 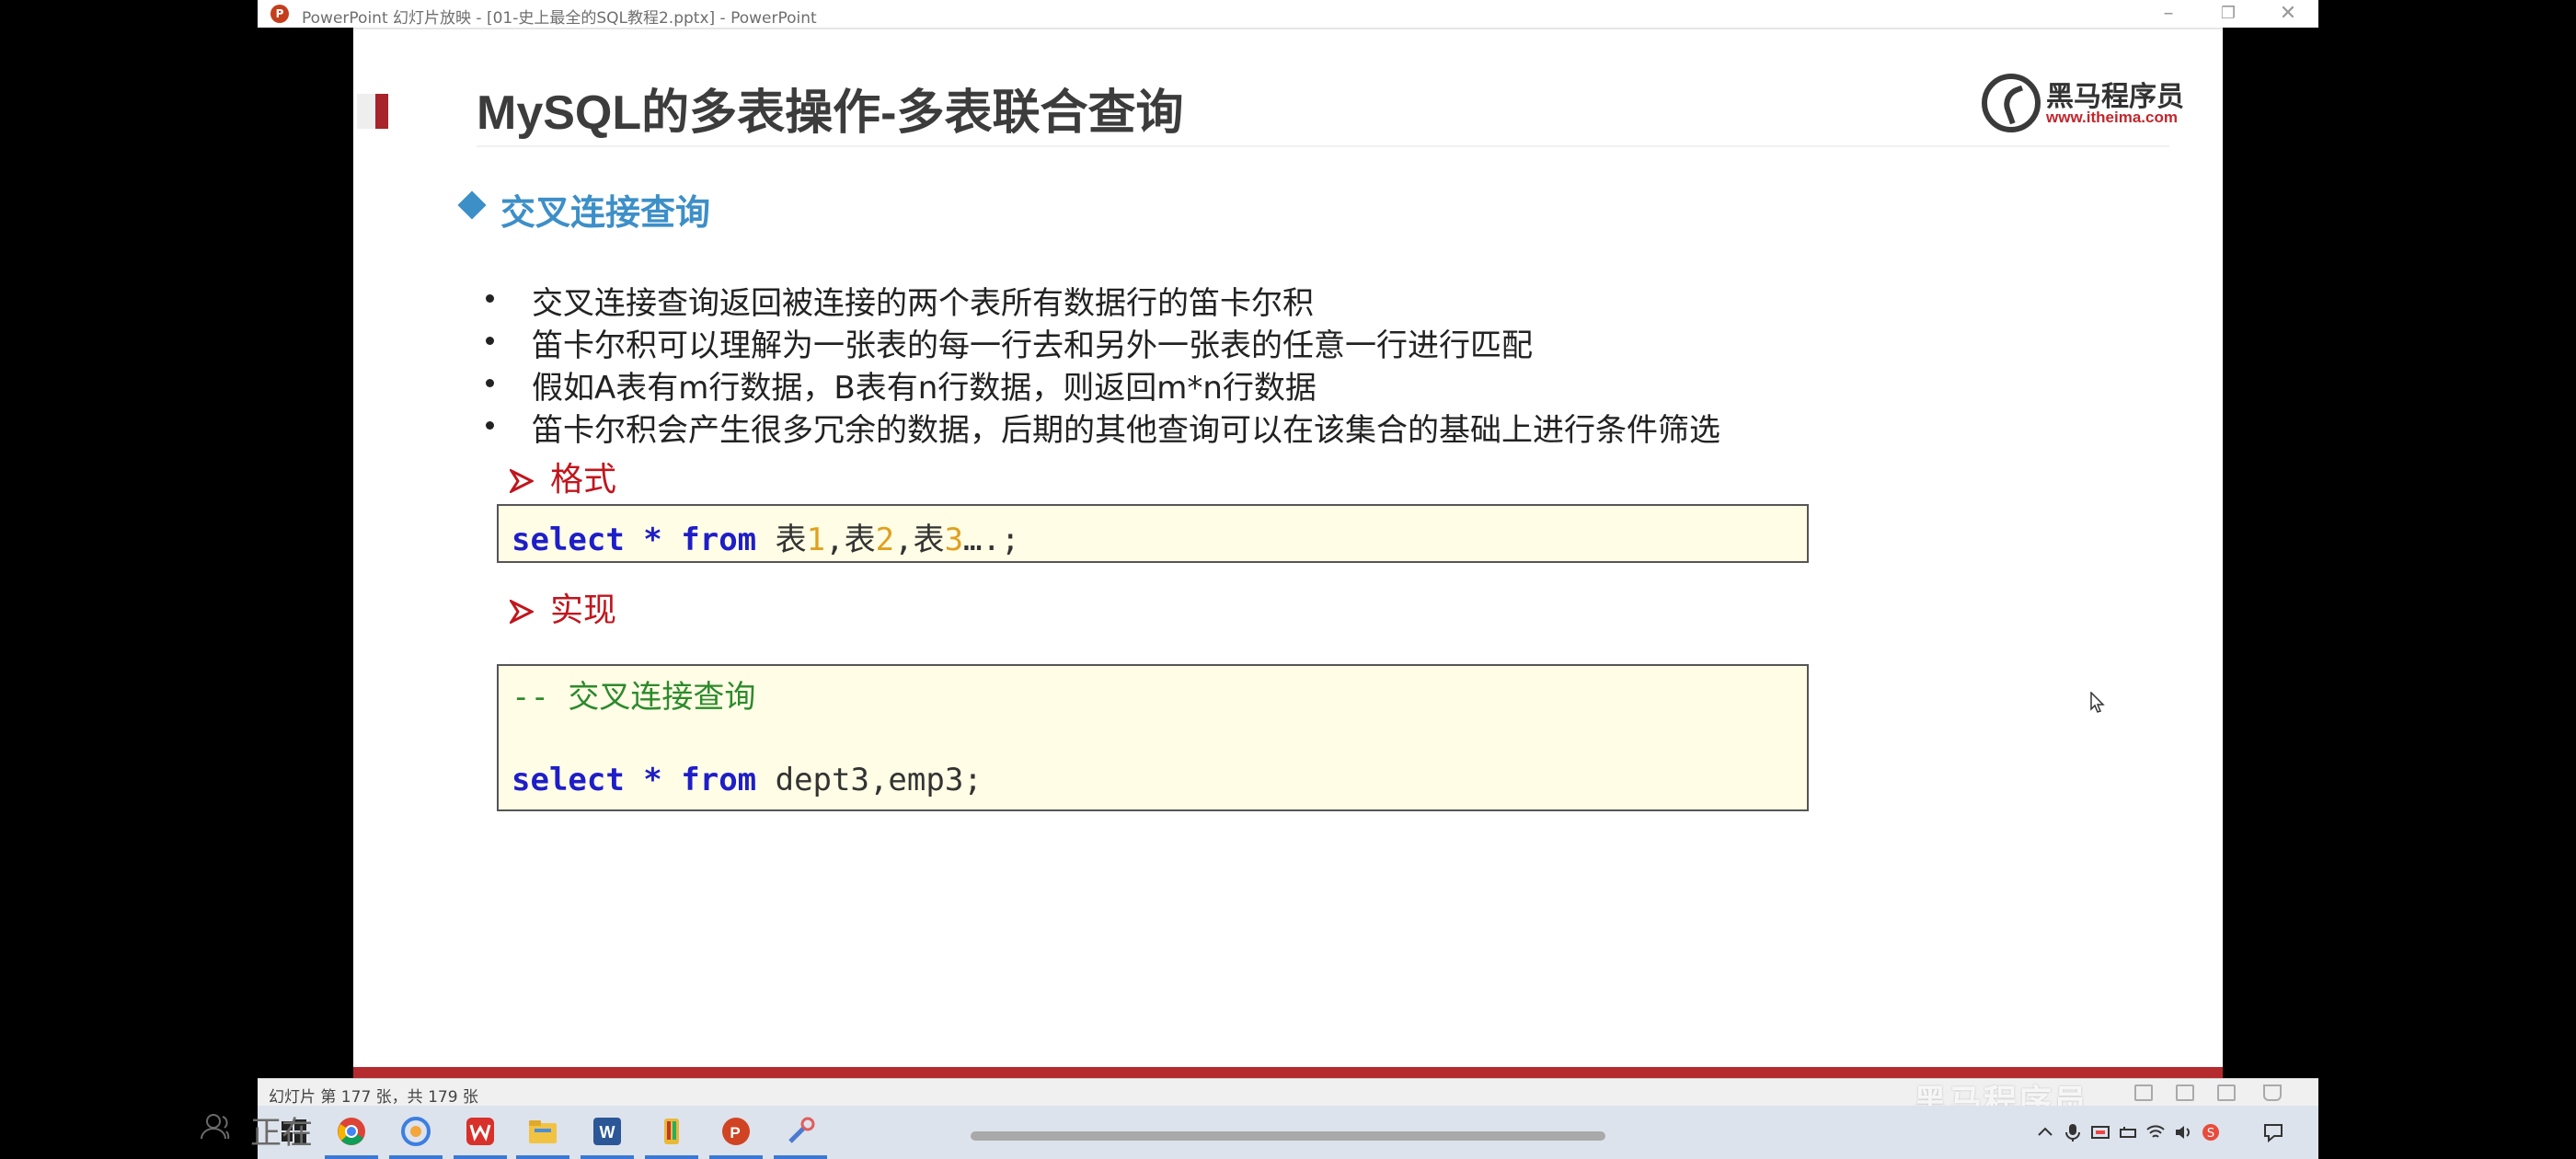 I want to click on slide-title: MySQL的多表操作-多表联合查询, so click(x=830, y=113).